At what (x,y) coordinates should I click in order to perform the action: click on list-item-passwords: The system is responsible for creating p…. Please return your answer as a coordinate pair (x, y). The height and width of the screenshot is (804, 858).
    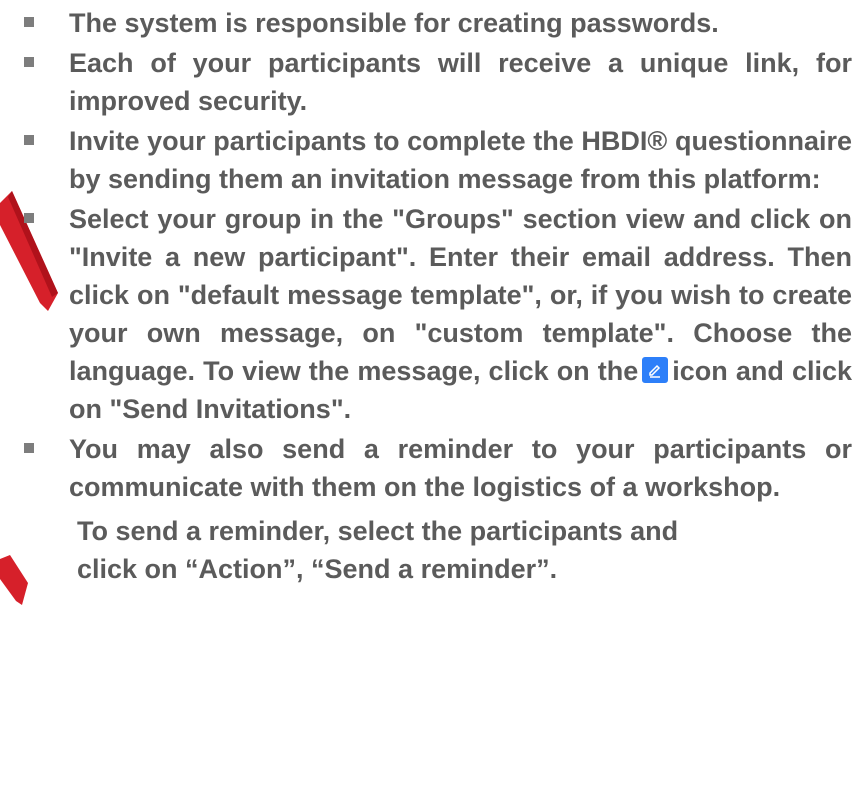
    Looking at the image, I should click on (429, 23).